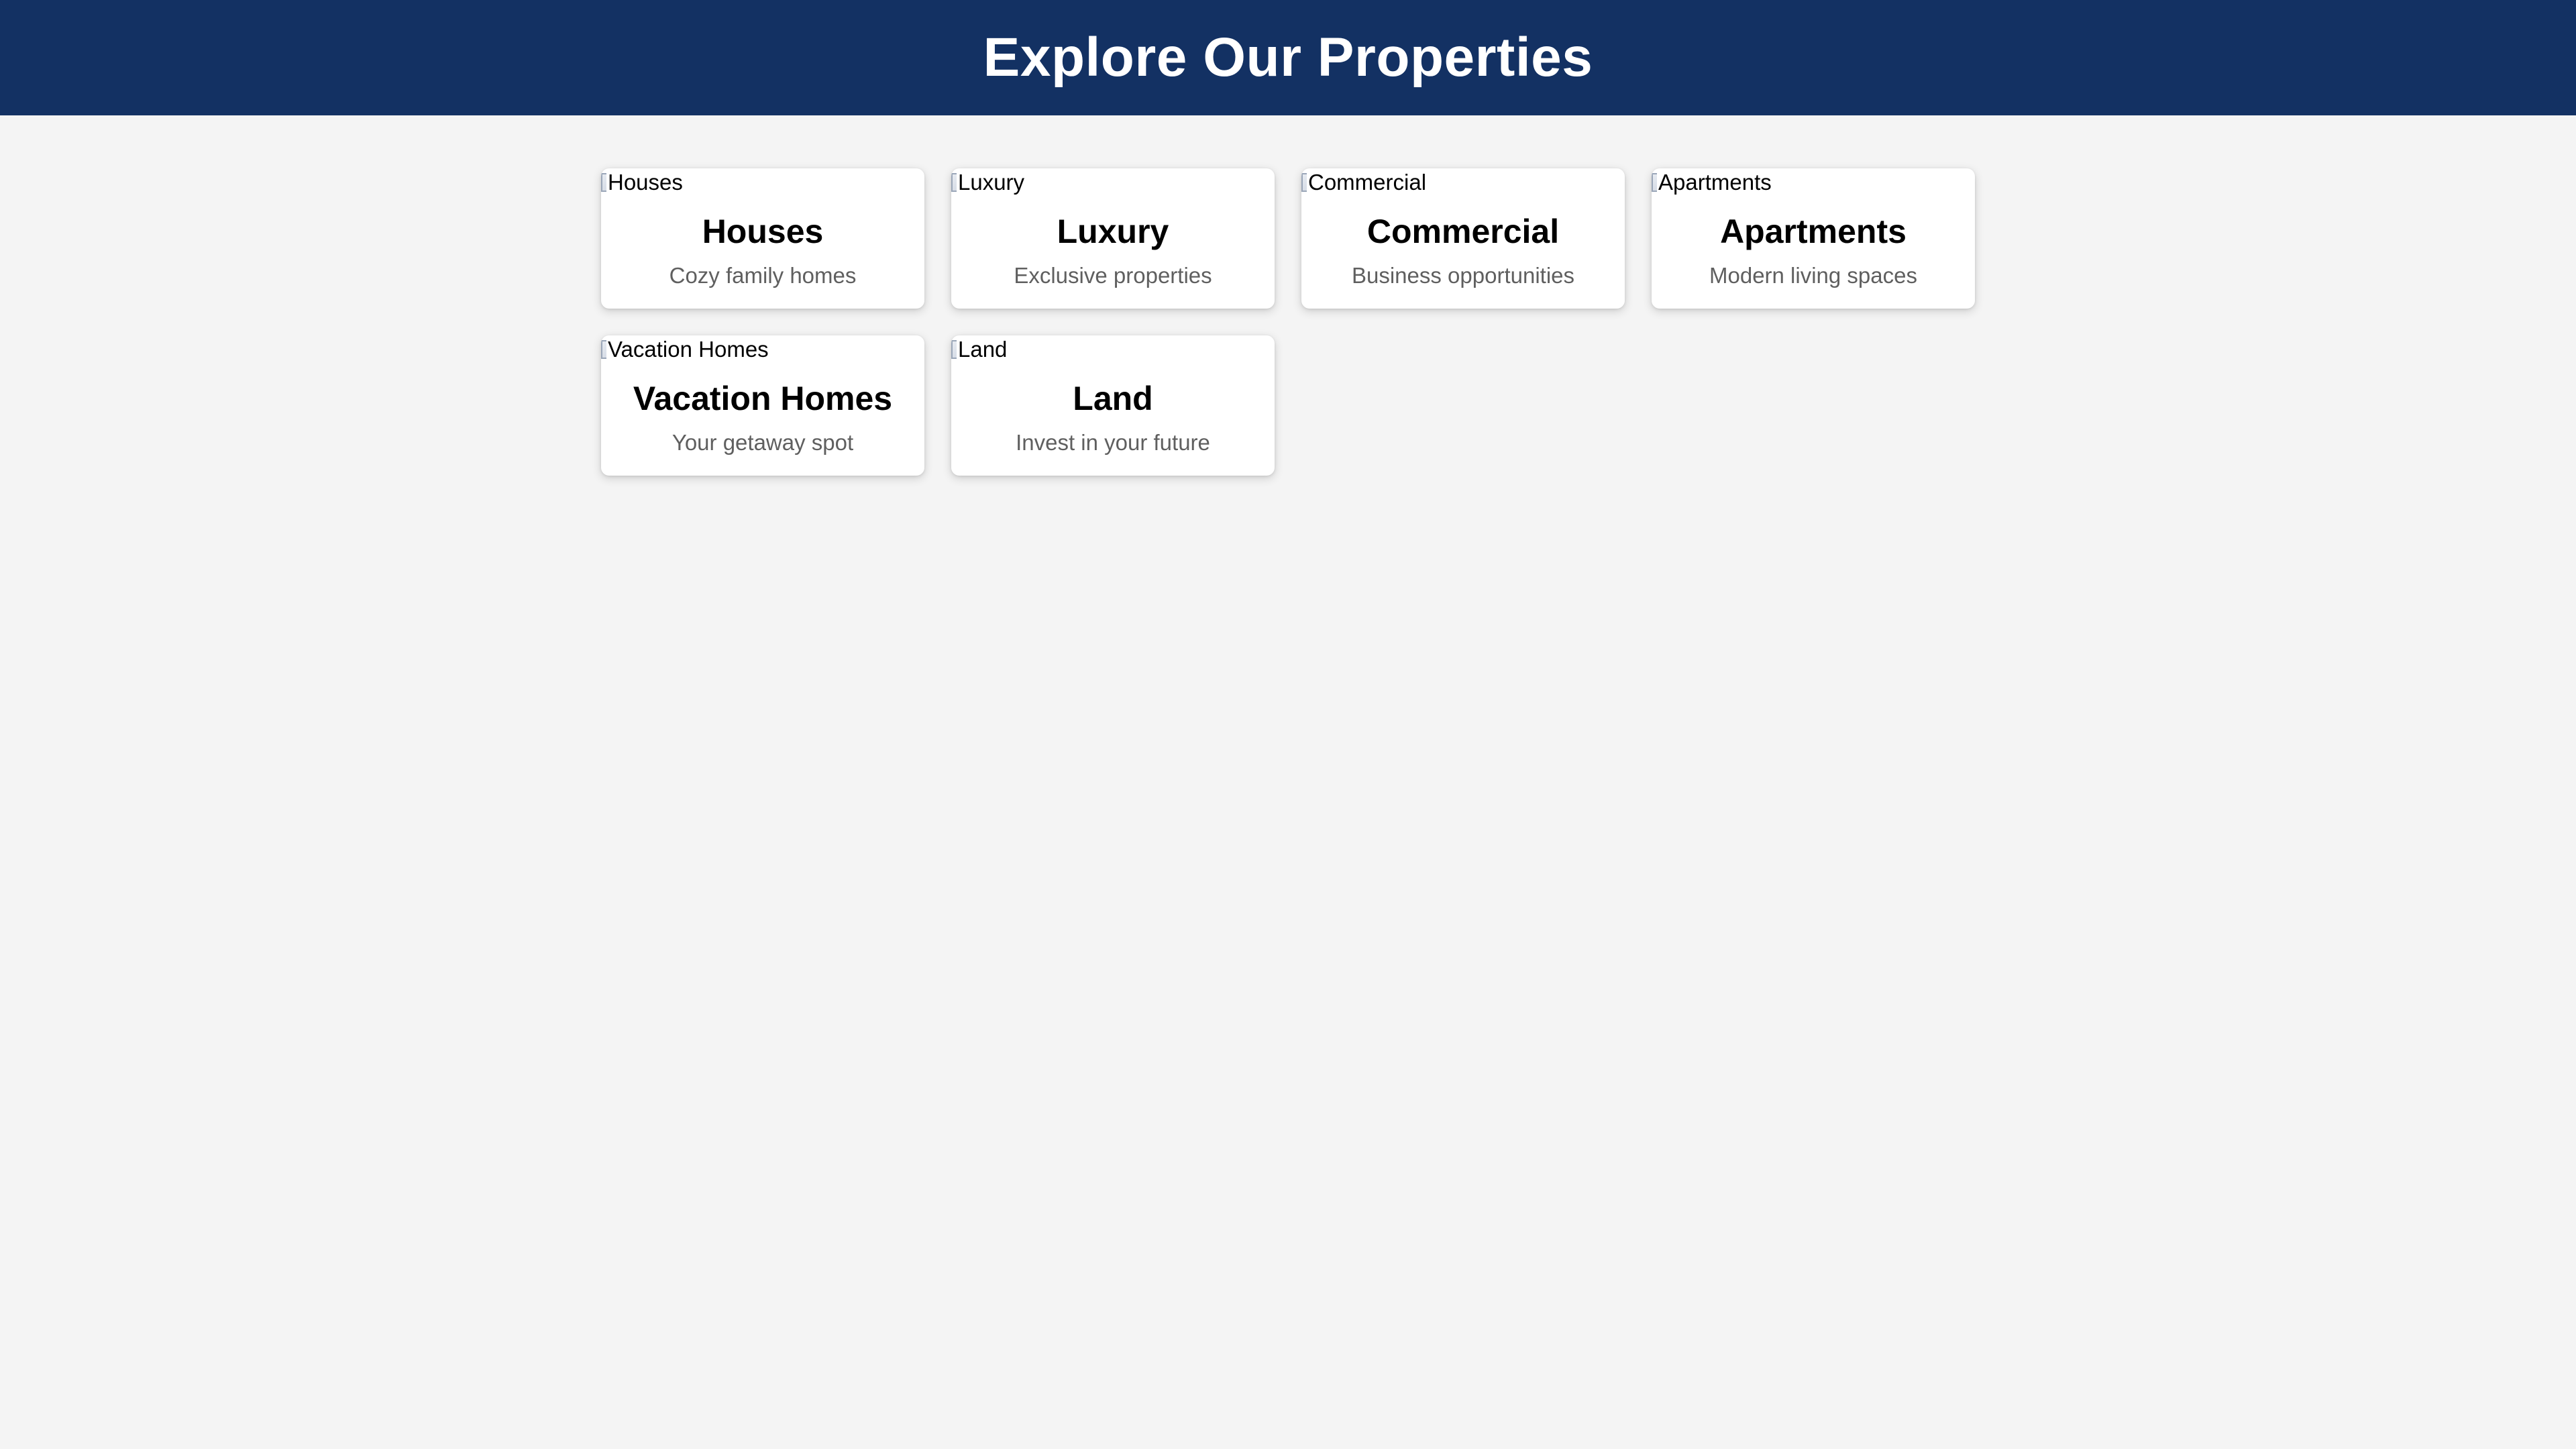  I want to click on card-title: Luxury, so click(1113, 231).